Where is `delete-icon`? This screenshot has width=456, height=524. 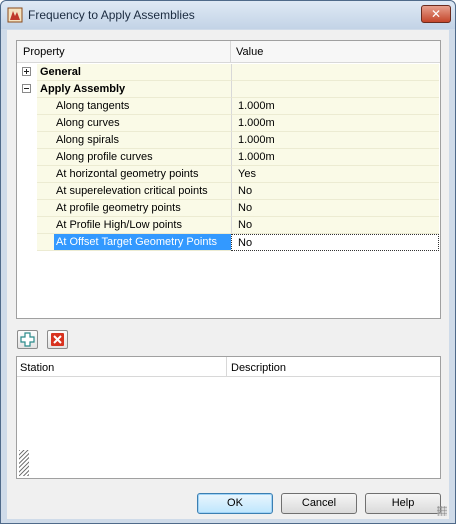 delete-icon is located at coordinates (57, 339).